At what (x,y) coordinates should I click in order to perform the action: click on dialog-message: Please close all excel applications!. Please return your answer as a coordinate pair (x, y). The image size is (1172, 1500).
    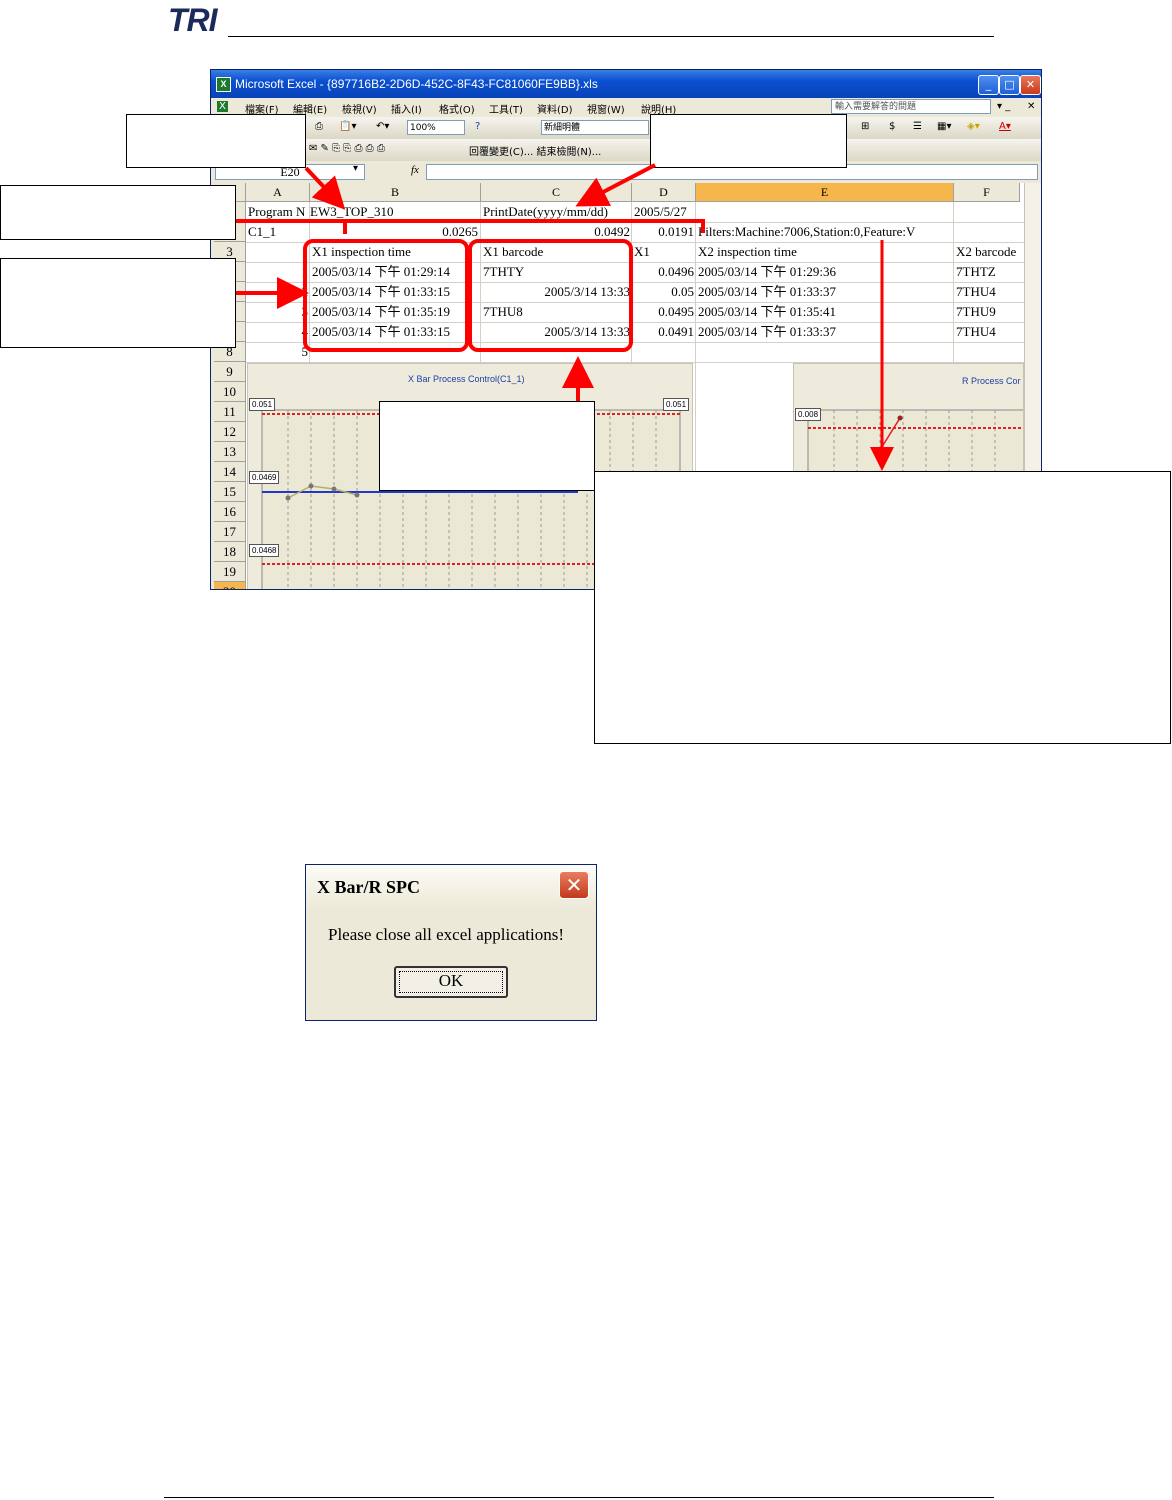
    Looking at the image, I should click on (446, 934).